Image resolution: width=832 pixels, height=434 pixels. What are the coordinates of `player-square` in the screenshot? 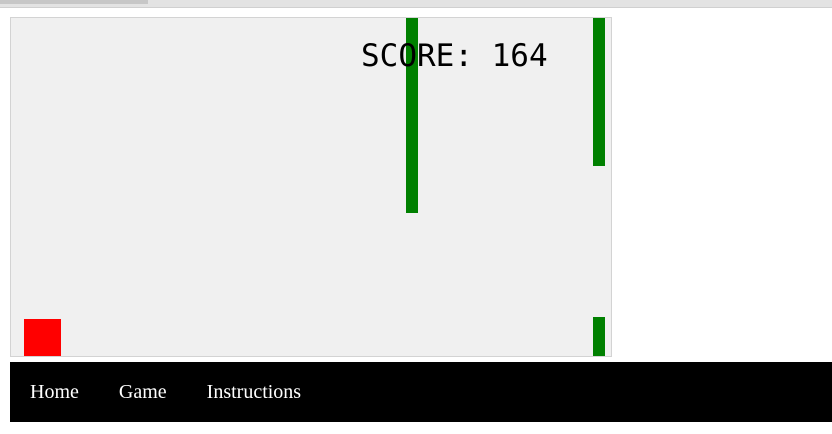 It's located at (42, 337).